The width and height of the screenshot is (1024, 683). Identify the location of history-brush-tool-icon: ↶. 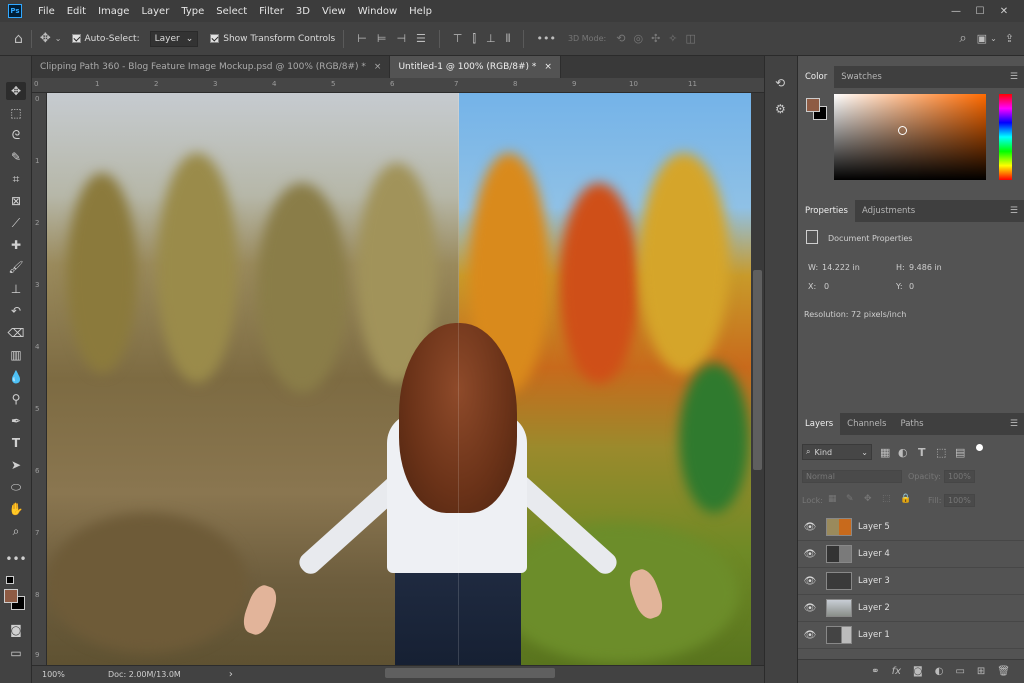
(16, 311).